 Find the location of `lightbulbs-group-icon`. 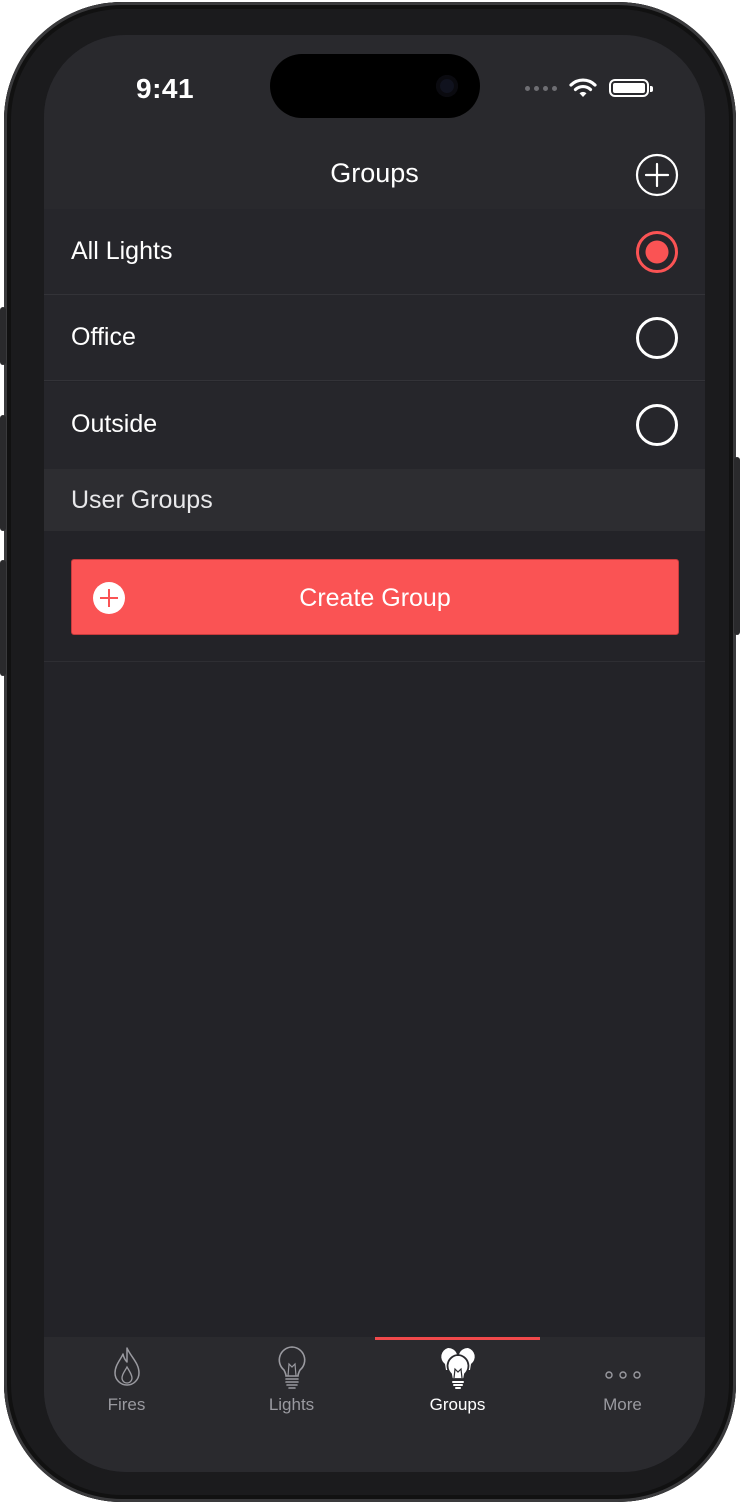

lightbulbs-group-icon is located at coordinates (457, 1368).